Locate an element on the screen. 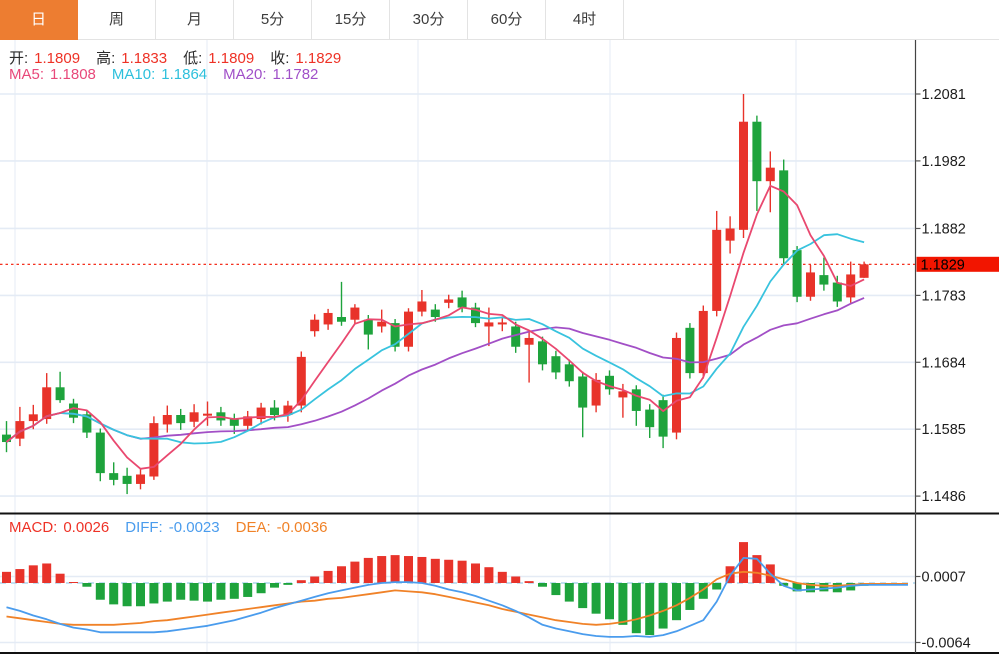  tab-5min: 5分 is located at coordinates (273, 20).